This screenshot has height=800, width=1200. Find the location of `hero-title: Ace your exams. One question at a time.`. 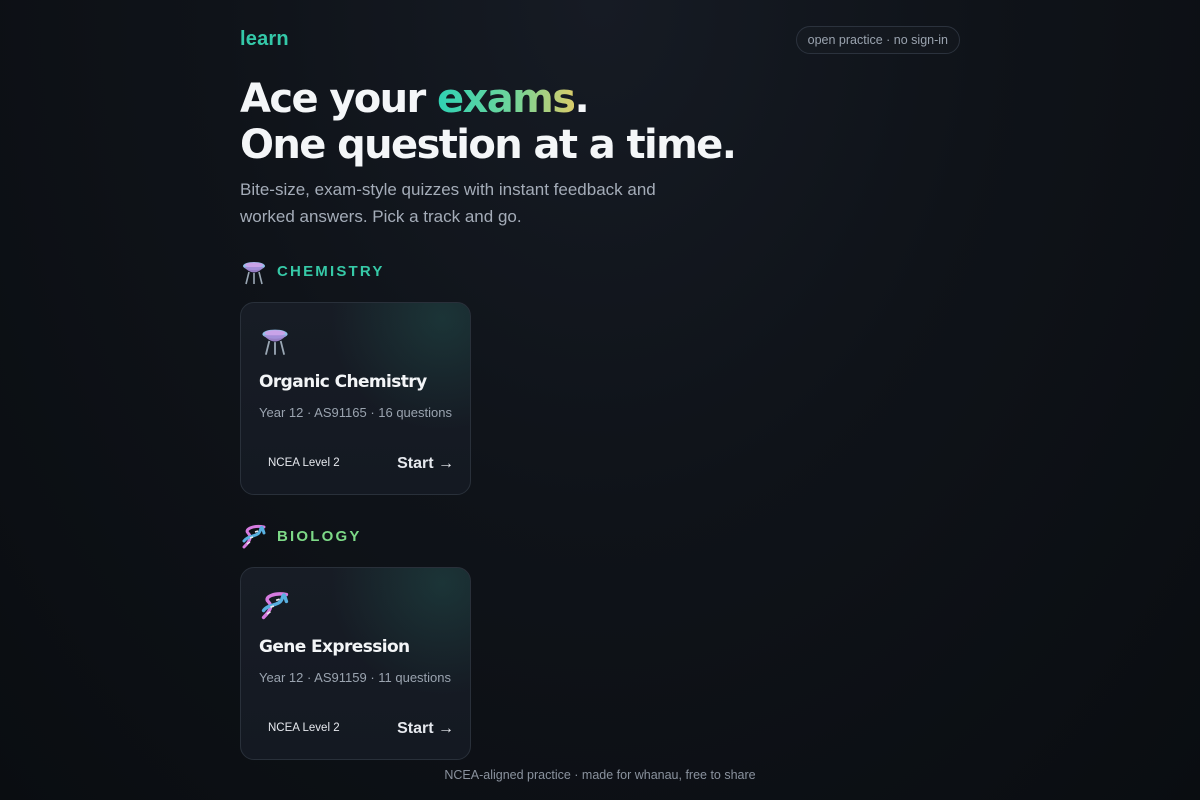

hero-title: Ace your exams. One question at a time. is located at coordinates (600, 122).